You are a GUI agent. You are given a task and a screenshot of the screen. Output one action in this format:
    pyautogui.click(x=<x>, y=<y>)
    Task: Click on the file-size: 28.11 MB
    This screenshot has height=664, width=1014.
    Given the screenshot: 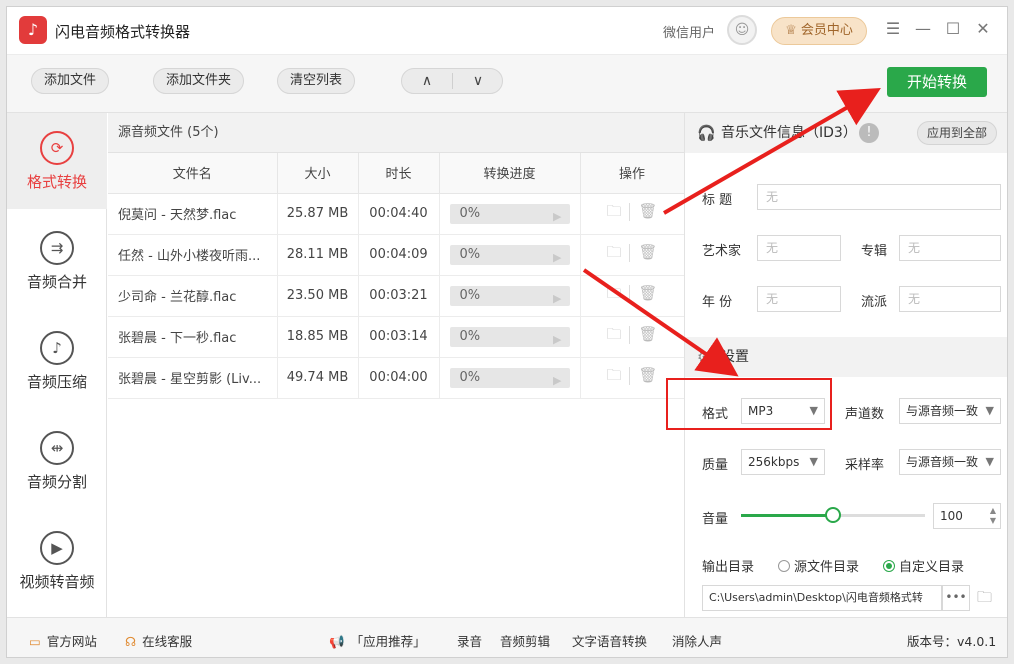 What is the action you would take?
    pyautogui.click(x=318, y=255)
    